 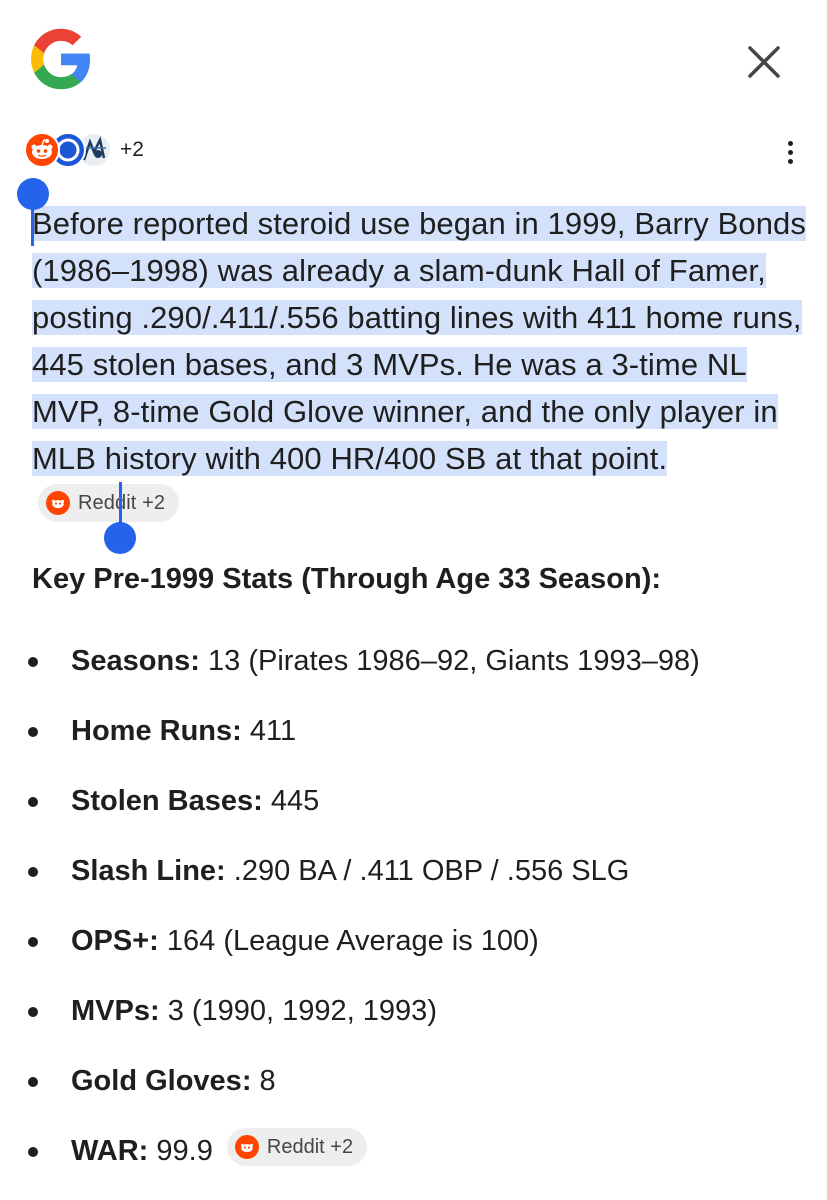 I want to click on close-icon, so click(x=764, y=62).